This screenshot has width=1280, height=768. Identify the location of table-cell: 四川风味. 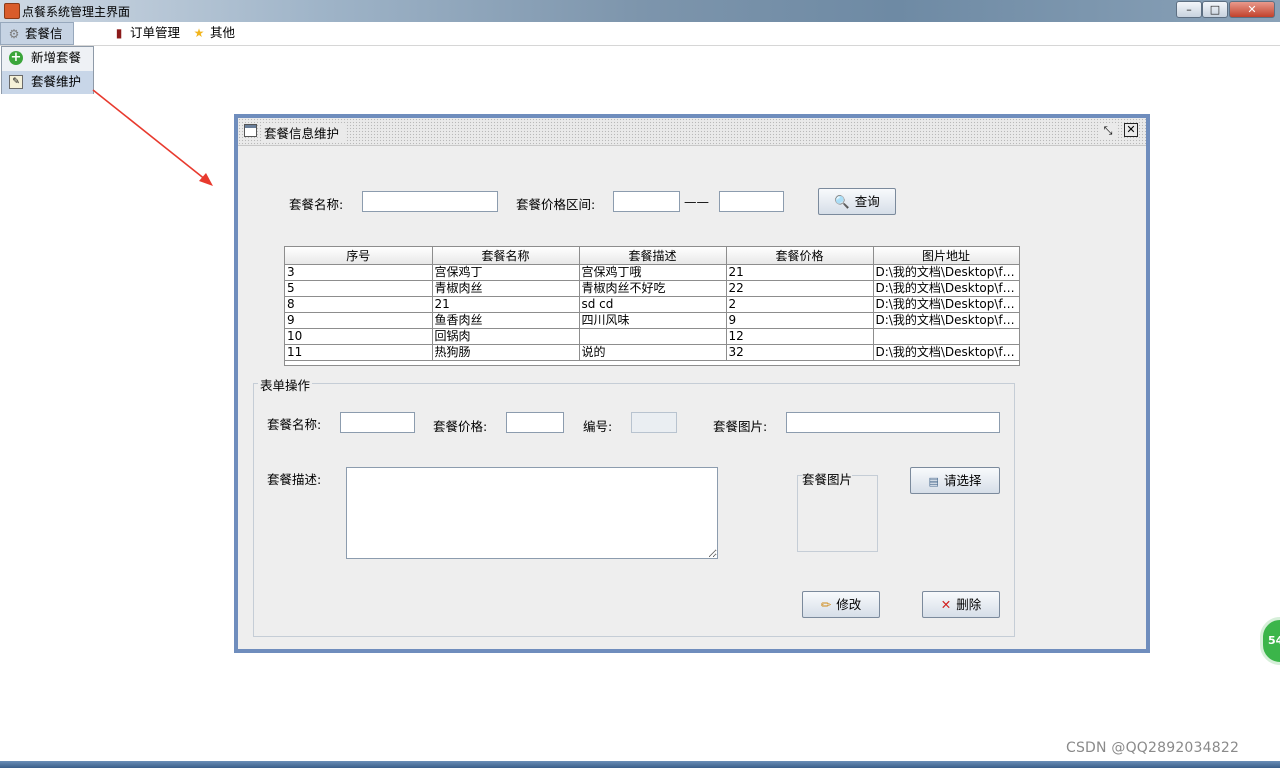
(652, 320).